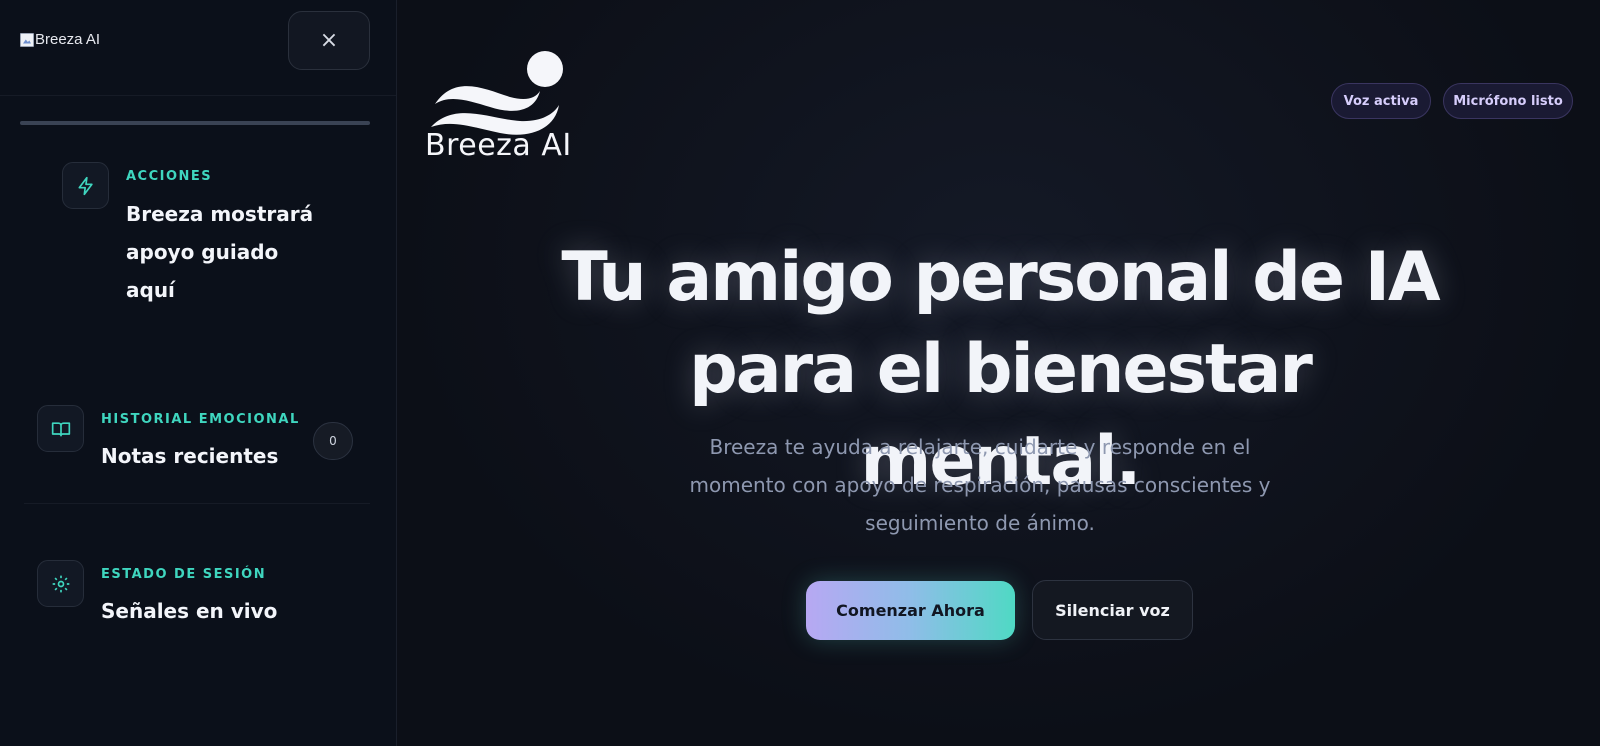 Image resolution: width=1600 pixels, height=746 pixels. What do you see at coordinates (68, 39) in the screenshot?
I see `sidebar-logo-text: Breeza AI` at bounding box center [68, 39].